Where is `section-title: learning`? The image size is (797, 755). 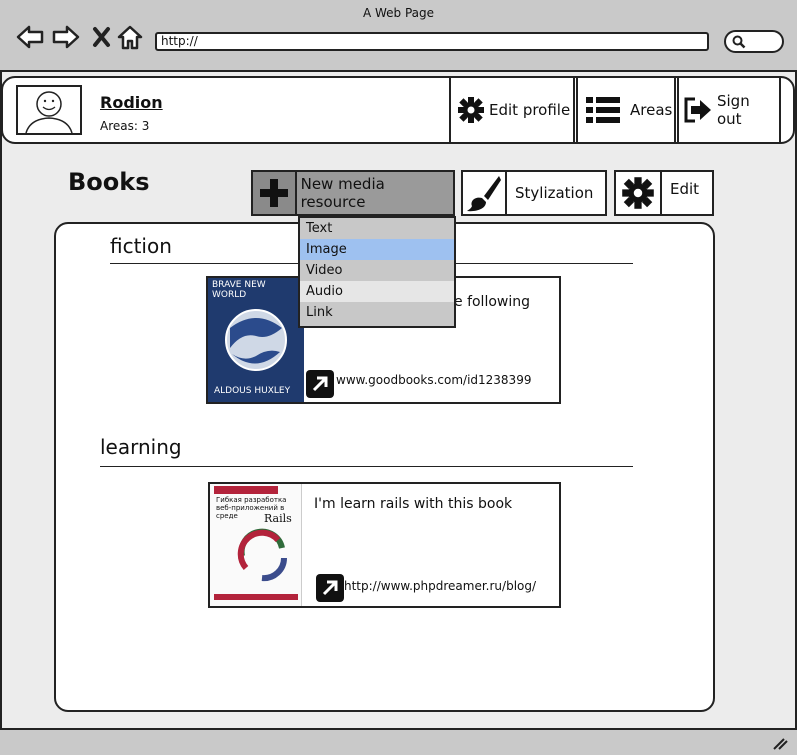 section-title: learning is located at coordinates (141, 447).